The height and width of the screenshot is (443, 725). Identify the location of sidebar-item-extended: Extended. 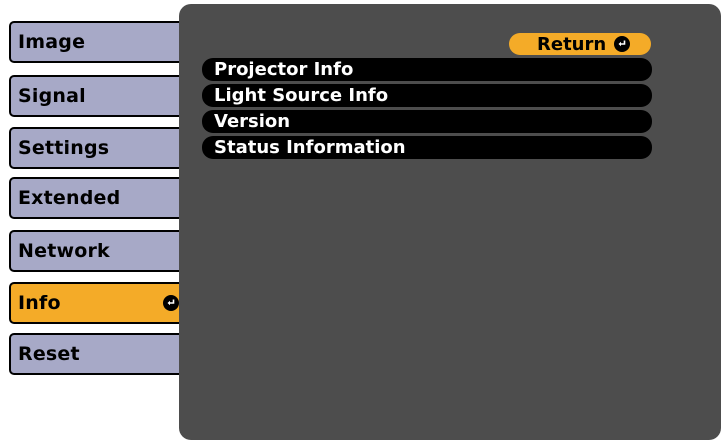
(98, 198).